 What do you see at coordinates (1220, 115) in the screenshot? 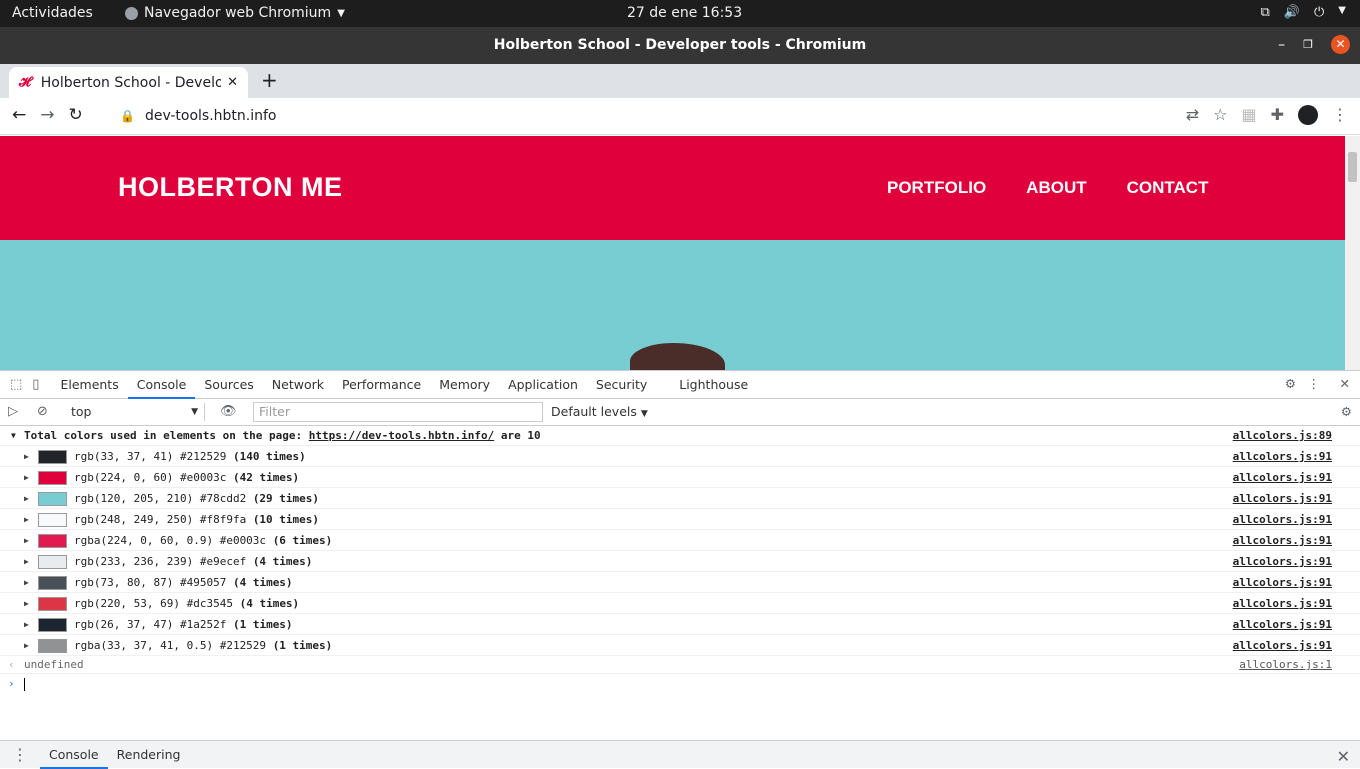
I see `star-icon: ☆` at bounding box center [1220, 115].